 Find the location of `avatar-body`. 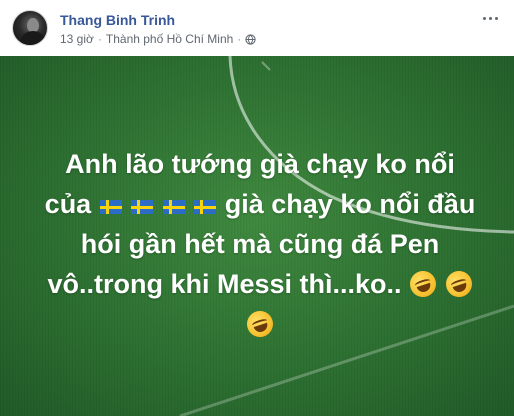

avatar-body is located at coordinates (33, 38).